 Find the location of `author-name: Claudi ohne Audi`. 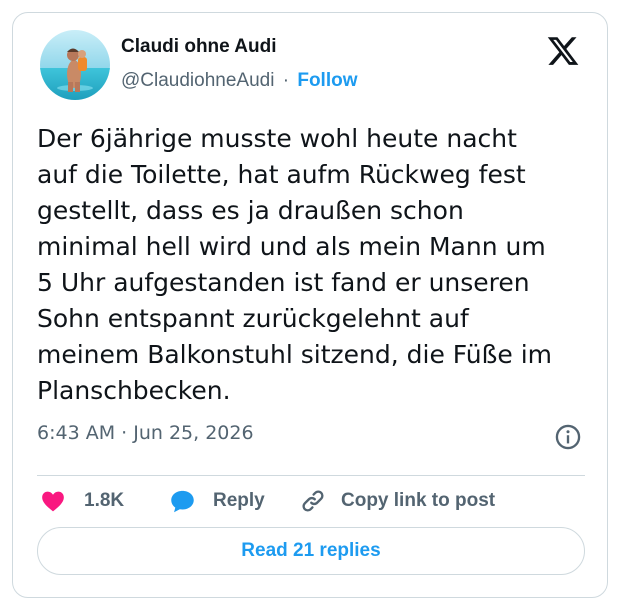

author-name: Claudi ohne Audi is located at coordinates (199, 47).